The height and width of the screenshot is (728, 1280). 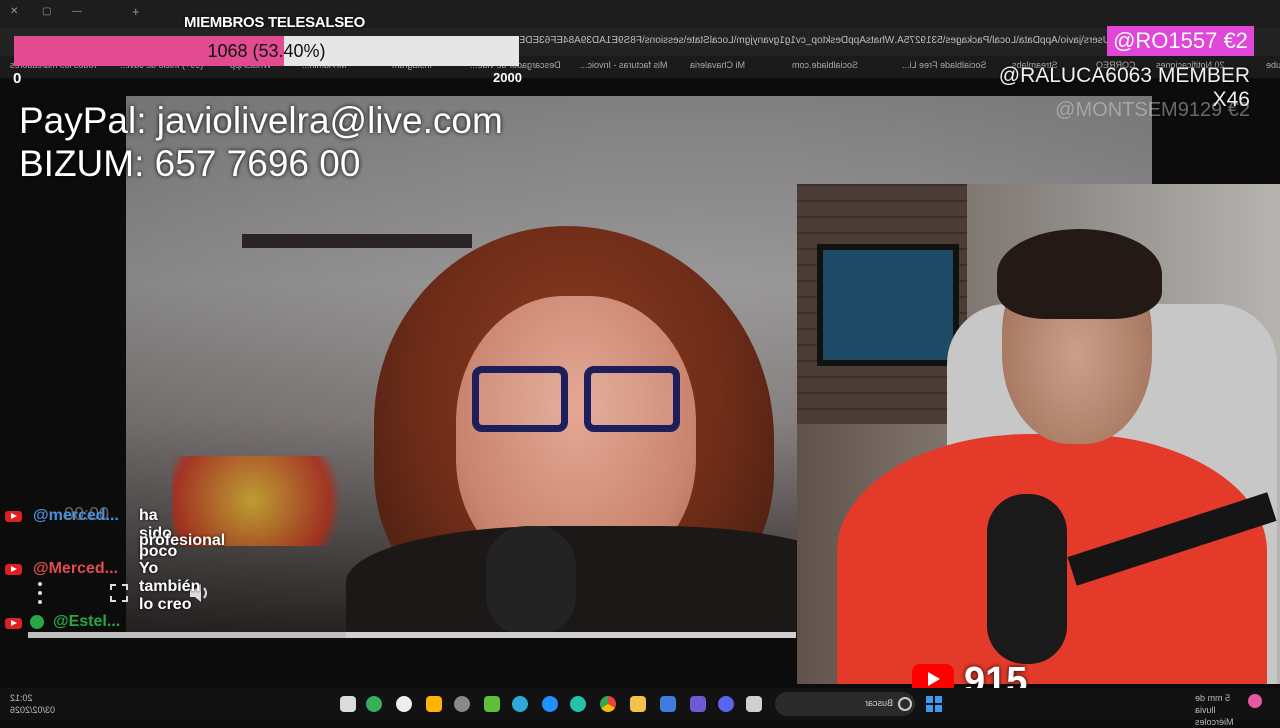 What do you see at coordinates (190, 163) in the screenshot?
I see `bizum-info: BIZUM: 657 7696 00` at bounding box center [190, 163].